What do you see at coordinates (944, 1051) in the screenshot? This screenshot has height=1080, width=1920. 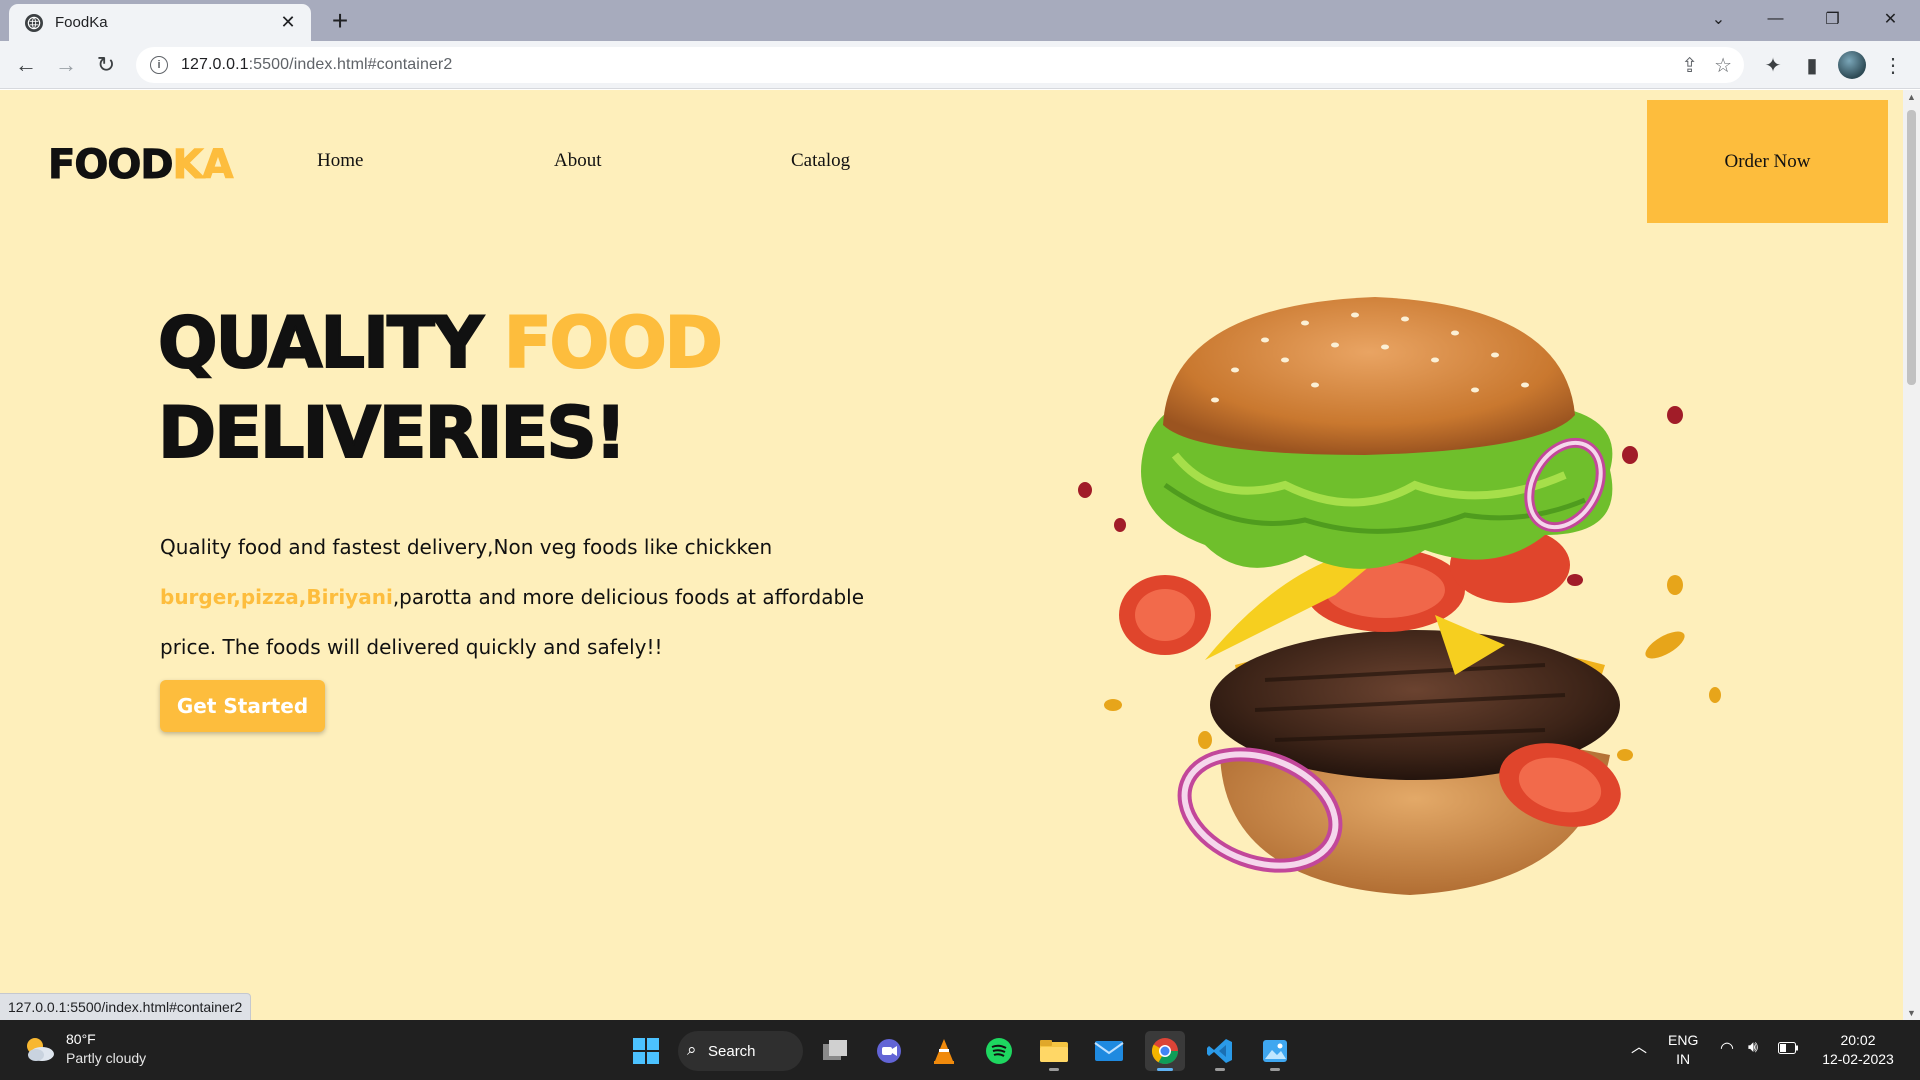 I see `vlc-icon` at bounding box center [944, 1051].